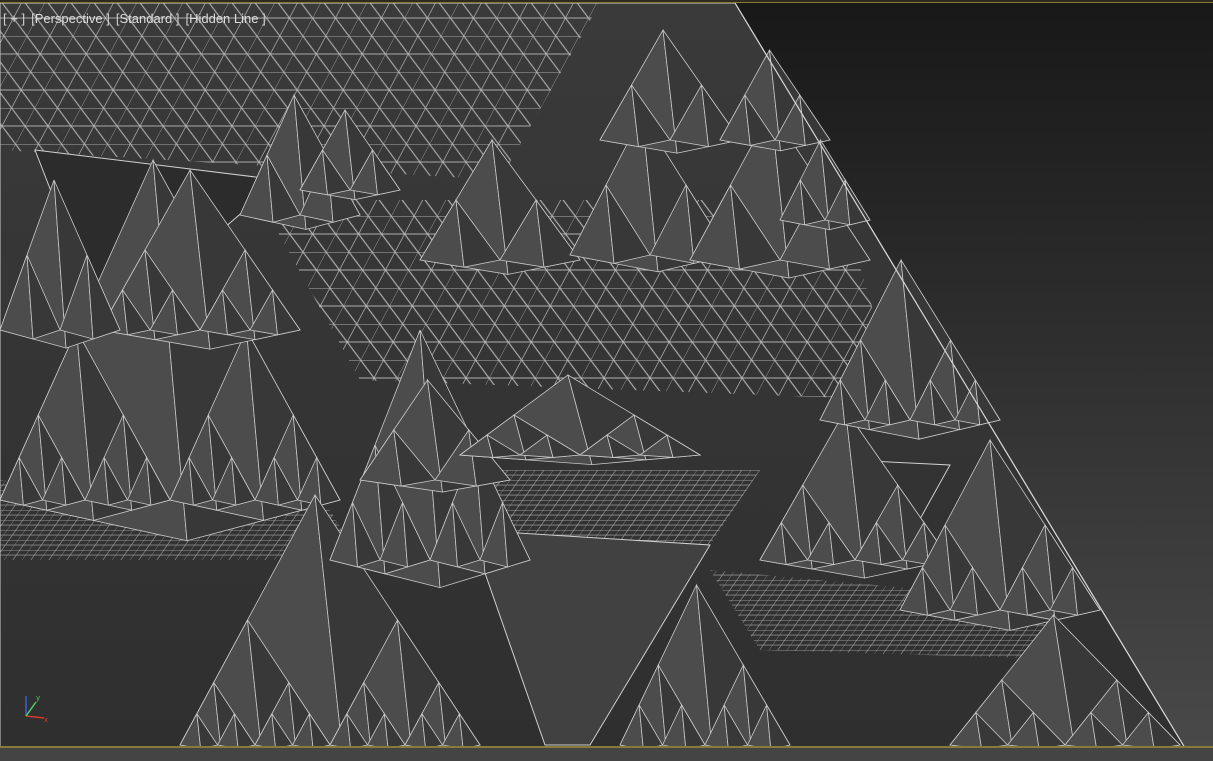 The height and width of the screenshot is (761, 1213). What do you see at coordinates (606, 753) in the screenshot?
I see `viewport-frame-bottom` at bounding box center [606, 753].